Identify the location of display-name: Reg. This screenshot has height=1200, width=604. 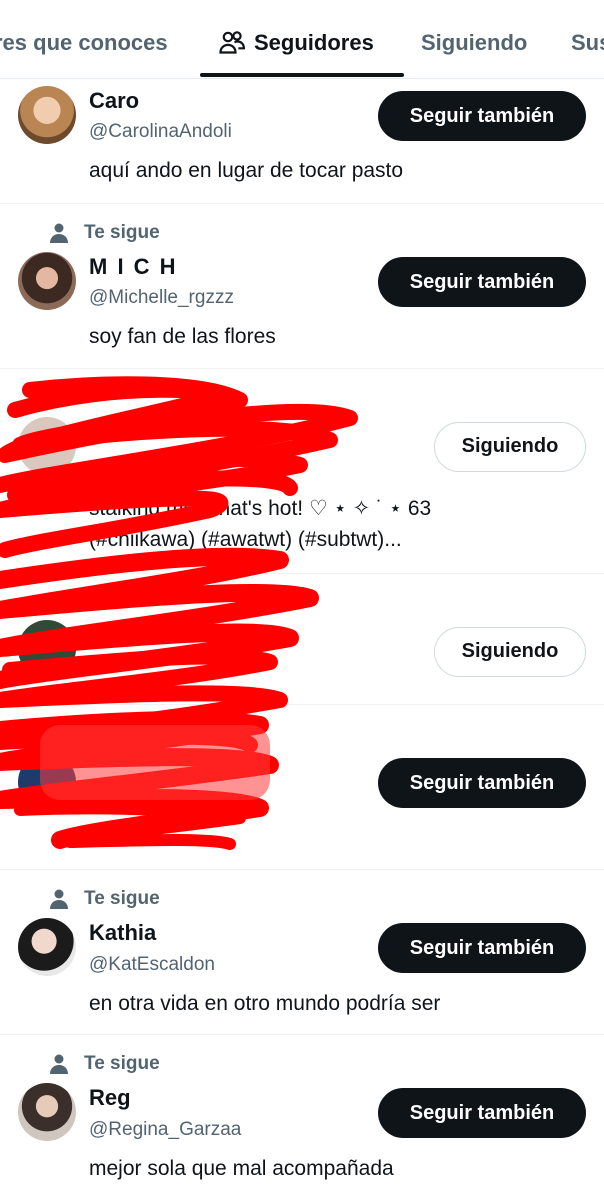
(110, 1098).